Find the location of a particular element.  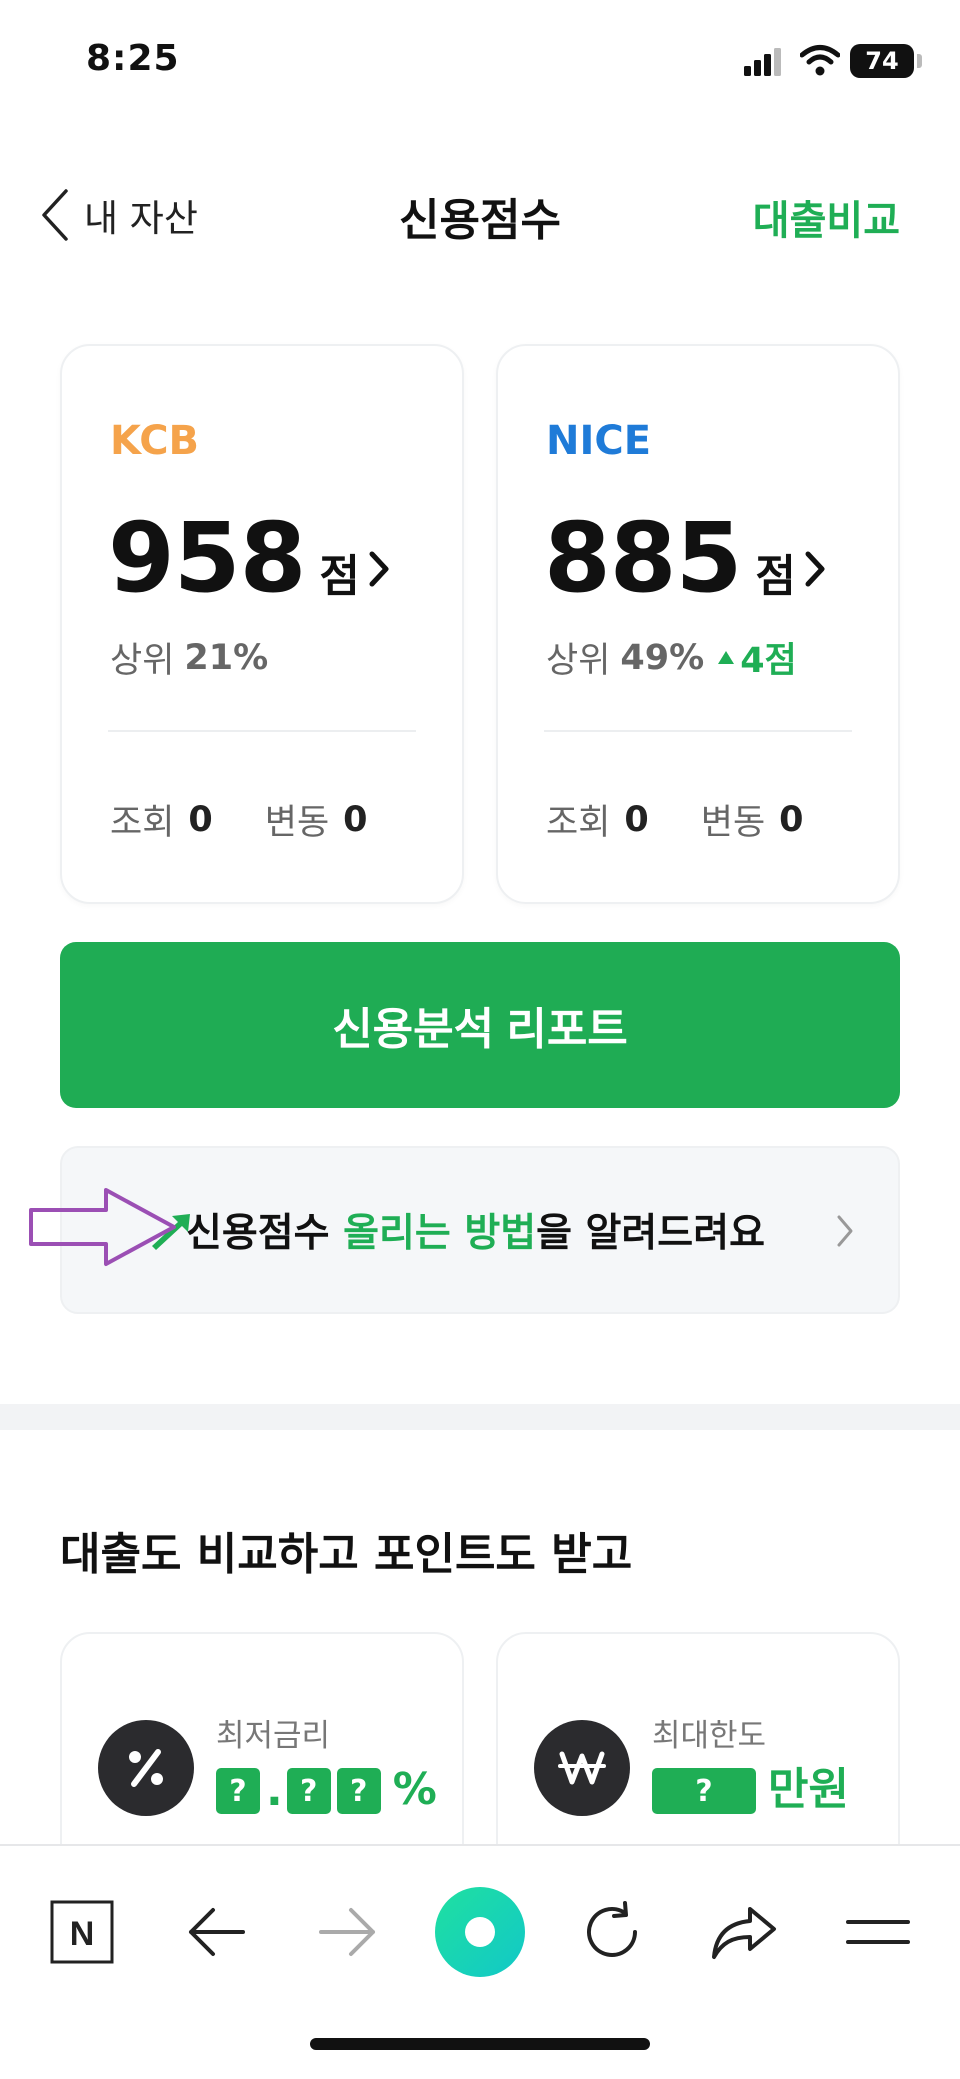

annotation-arrow-icon is located at coordinates (102, 1227).